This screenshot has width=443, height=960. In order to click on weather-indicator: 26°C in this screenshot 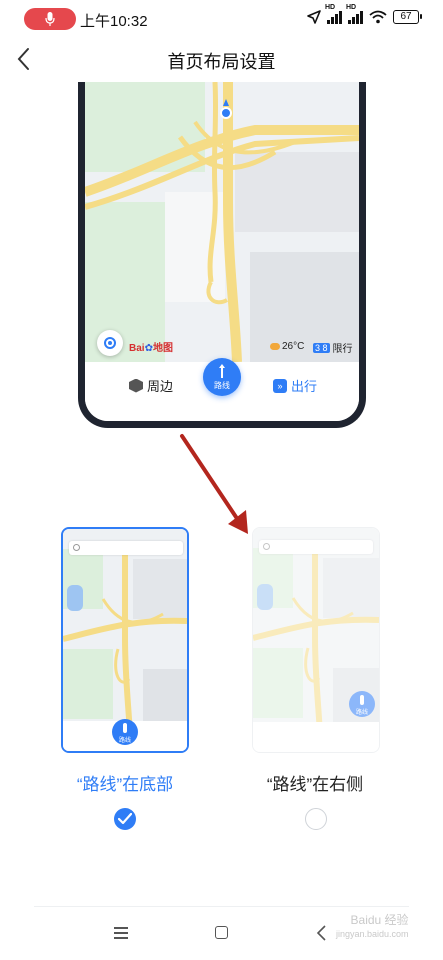, I will do `click(287, 346)`.